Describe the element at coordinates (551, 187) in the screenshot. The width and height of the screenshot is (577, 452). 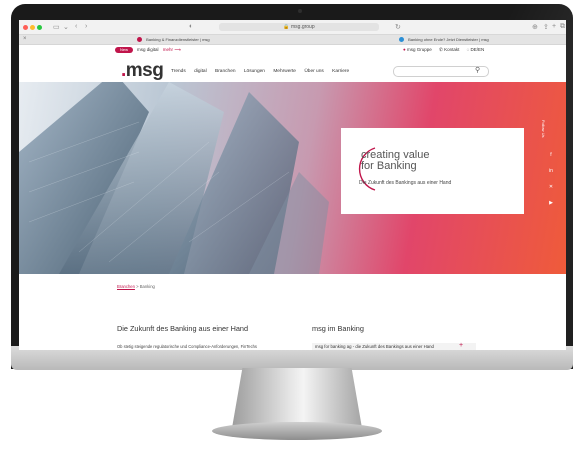
I see `xing-icon: ✕` at that location.